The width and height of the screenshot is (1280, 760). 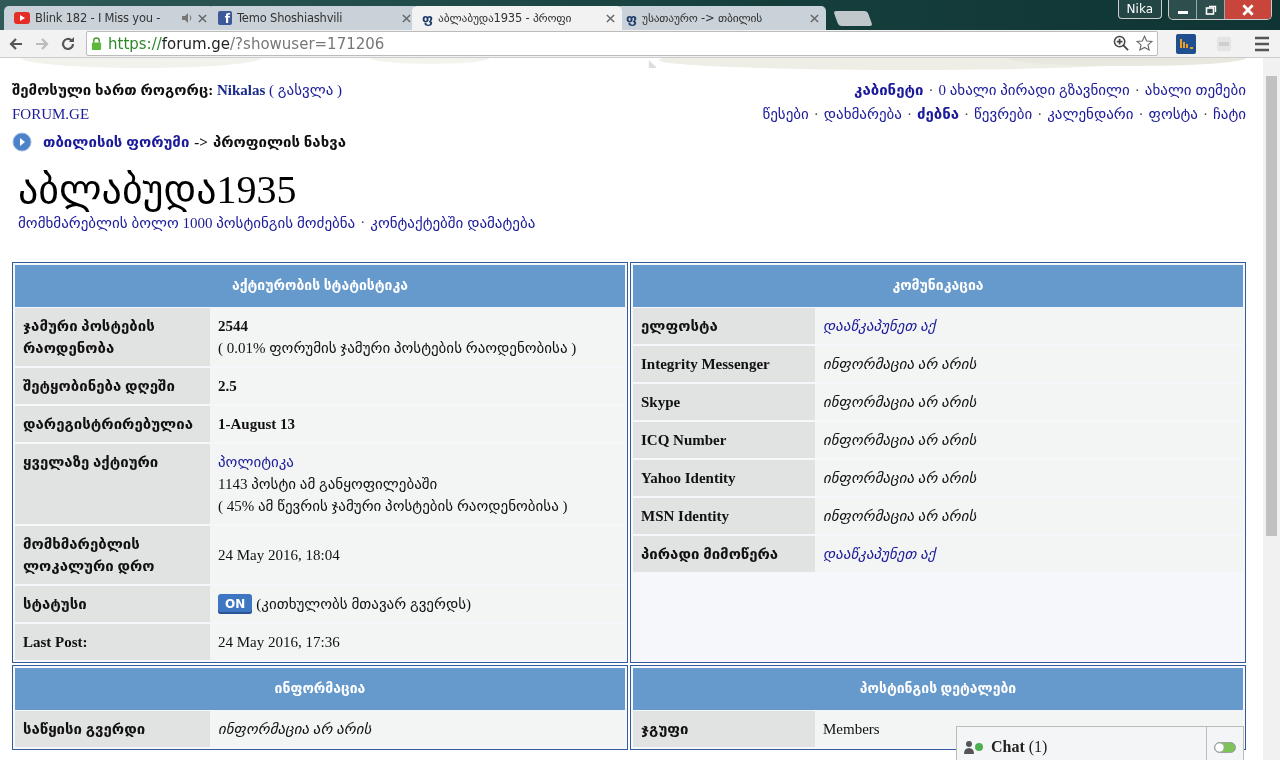 What do you see at coordinates (233, 326) in the screenshot?
I see `field-value: 2544` at bounding box center [233, 326].